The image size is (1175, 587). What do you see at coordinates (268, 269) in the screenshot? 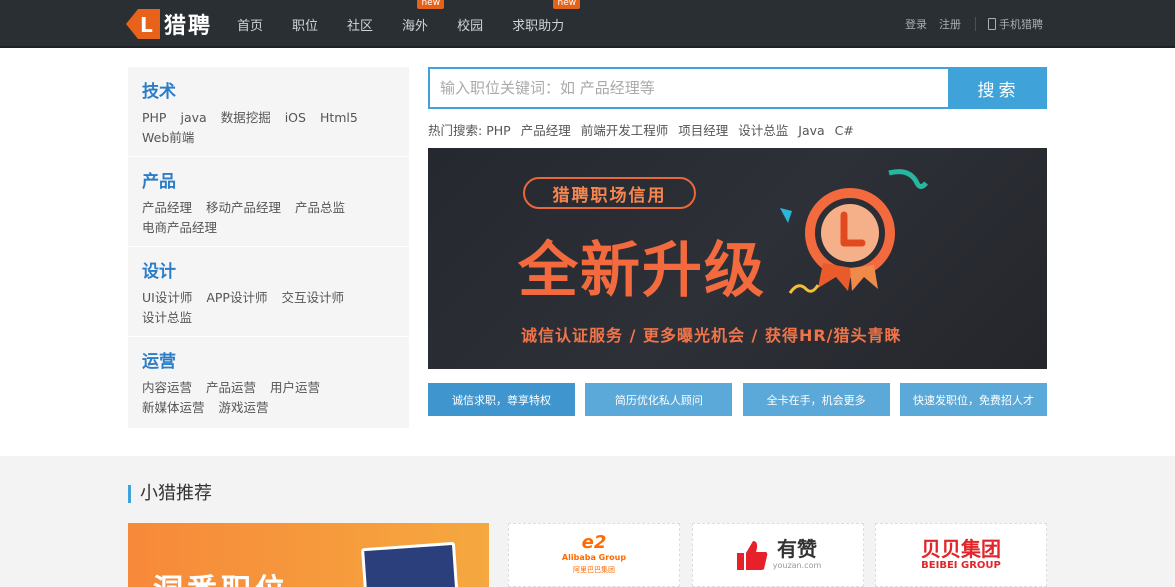
I see `category-title: 设计` at bounding box center [268, 269].